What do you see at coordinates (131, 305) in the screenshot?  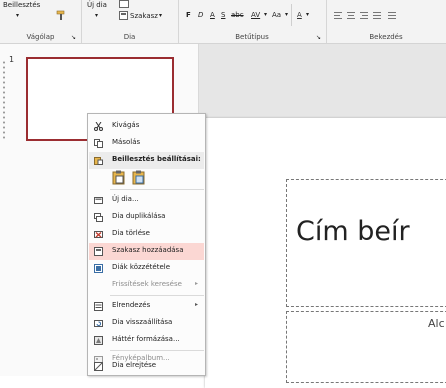 I see `menu-item-label: Elrendezés` at bounding box center [131, 305].